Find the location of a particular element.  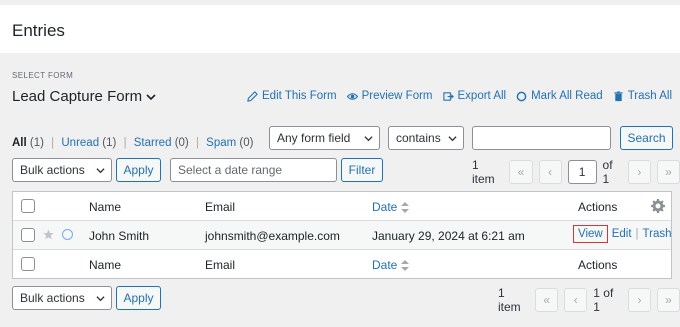

date-range-input: Select a date range is located at coordinates (253, 170).